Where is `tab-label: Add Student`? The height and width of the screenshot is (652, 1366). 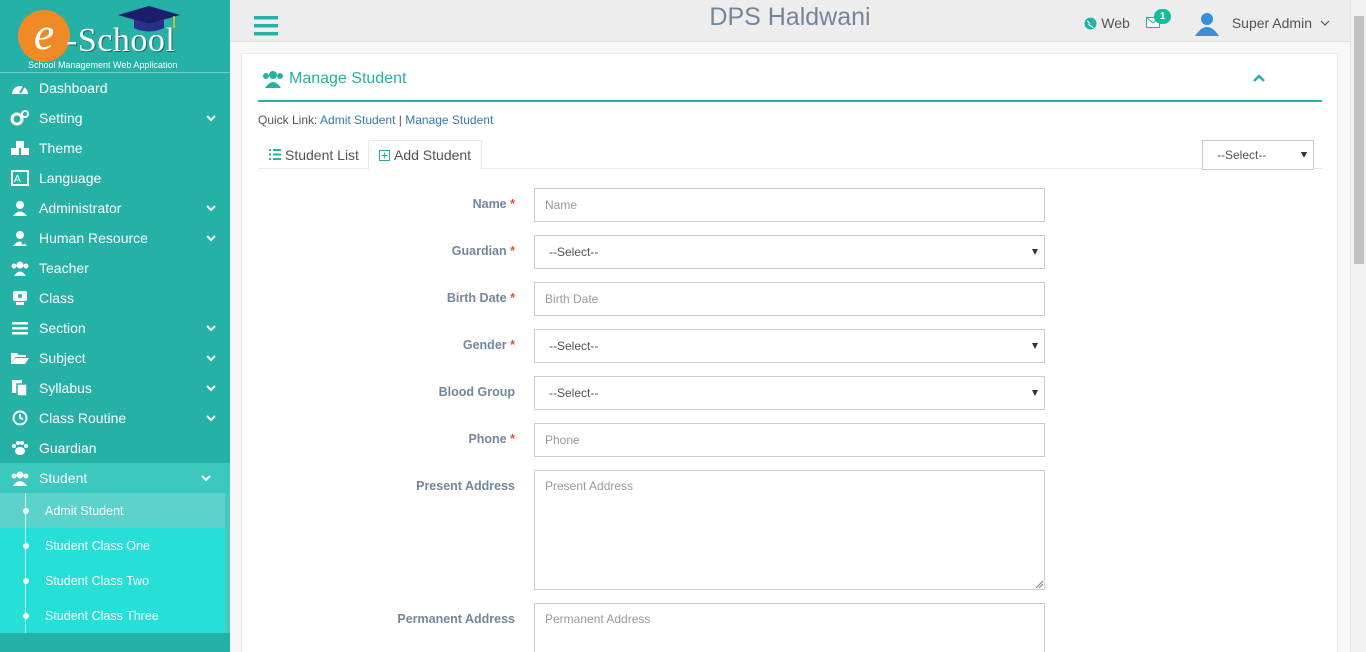 tab-label: Add Student is located at coordinates (433, 155).